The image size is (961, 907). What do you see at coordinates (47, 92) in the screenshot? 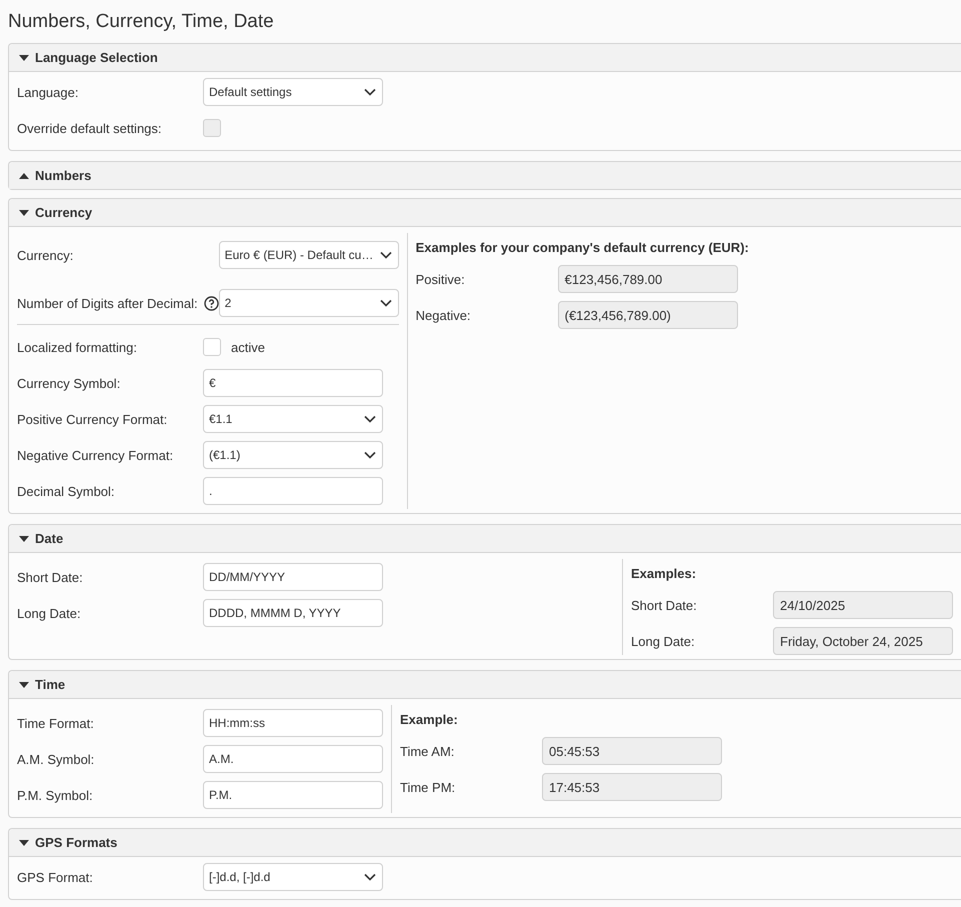
I see `field-label: Language:` at bounding box center [47, 92].